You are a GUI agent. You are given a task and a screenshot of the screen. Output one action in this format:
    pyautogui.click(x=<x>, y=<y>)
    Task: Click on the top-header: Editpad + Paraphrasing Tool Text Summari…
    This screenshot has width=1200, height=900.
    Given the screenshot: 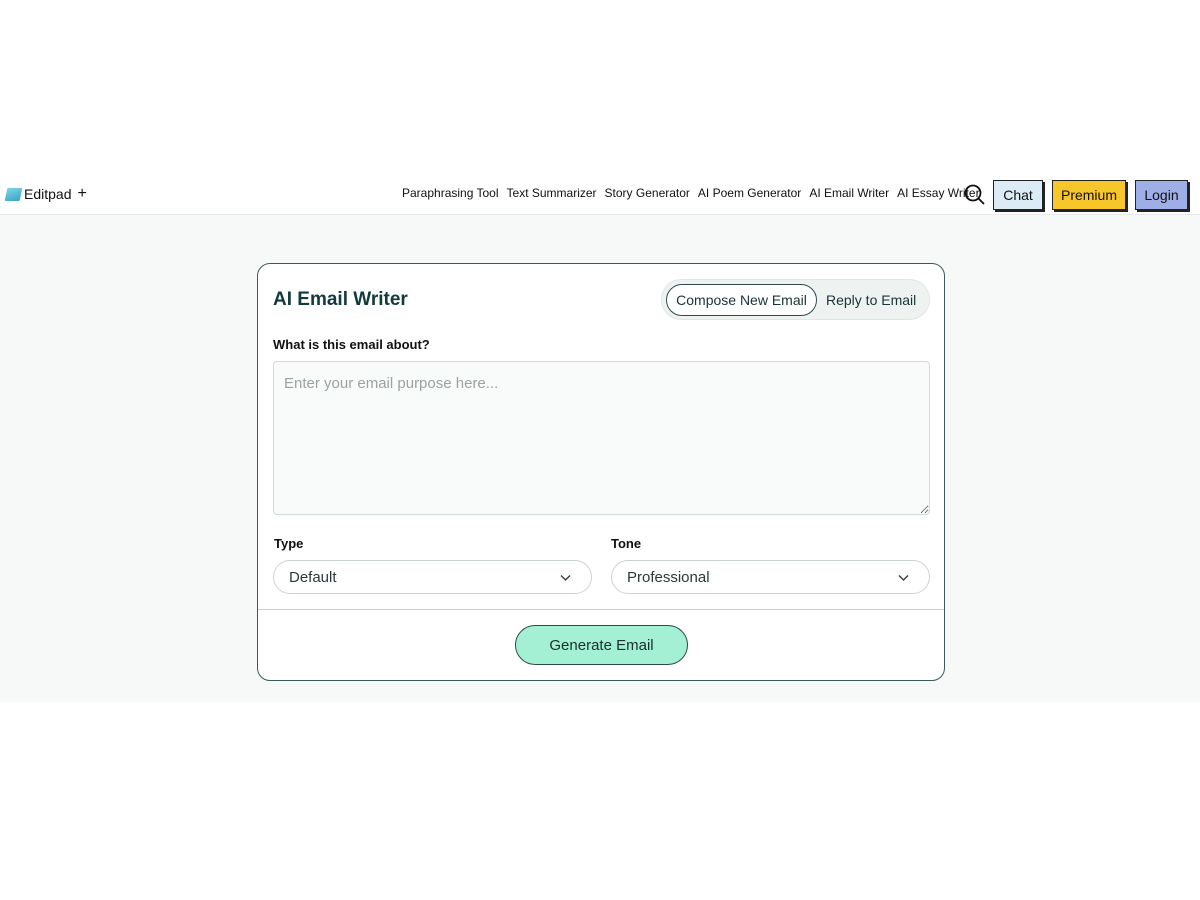 What is the action you would take?
    pyautogui.click(x=600, y=193)
    